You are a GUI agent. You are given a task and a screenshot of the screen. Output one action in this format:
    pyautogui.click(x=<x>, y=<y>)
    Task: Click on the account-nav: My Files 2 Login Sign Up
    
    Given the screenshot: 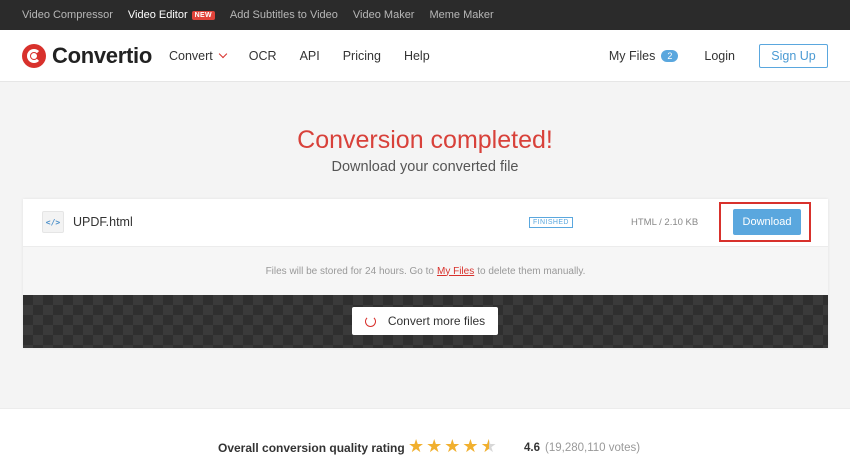 What is the action you would take?
    pyautogui.click(x=718, y=56)
    